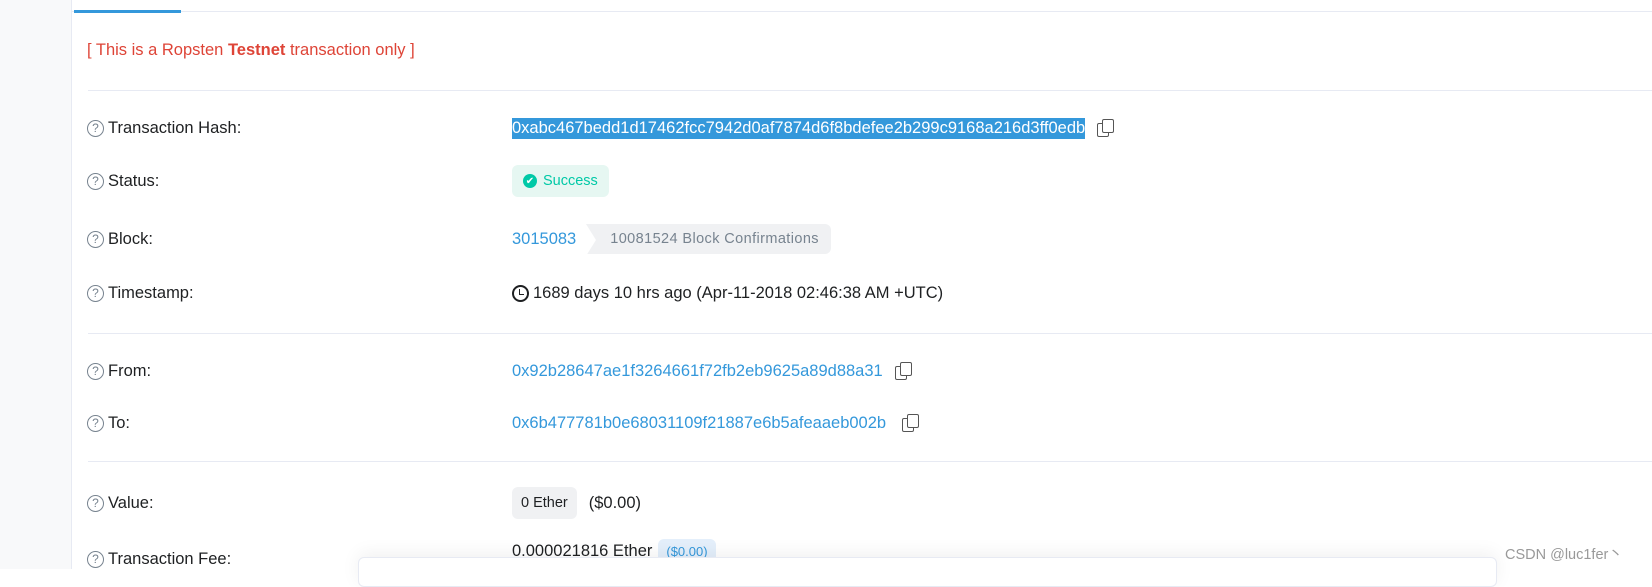  What do you see at coordinates (544, 239) in the screenshot?
I see `block-link: 3015083` at bounding box center [544, 239].